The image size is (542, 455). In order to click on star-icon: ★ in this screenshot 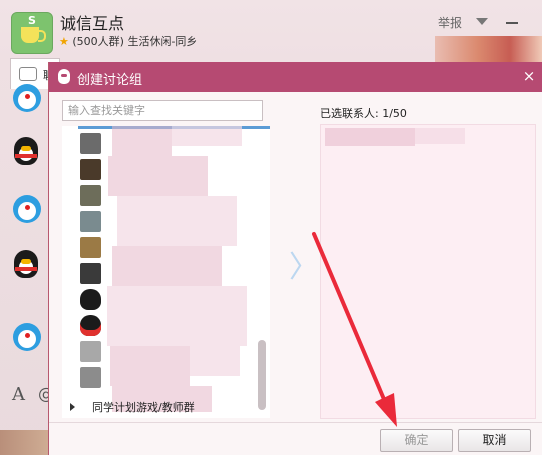, I will do `click(64, 41)`.